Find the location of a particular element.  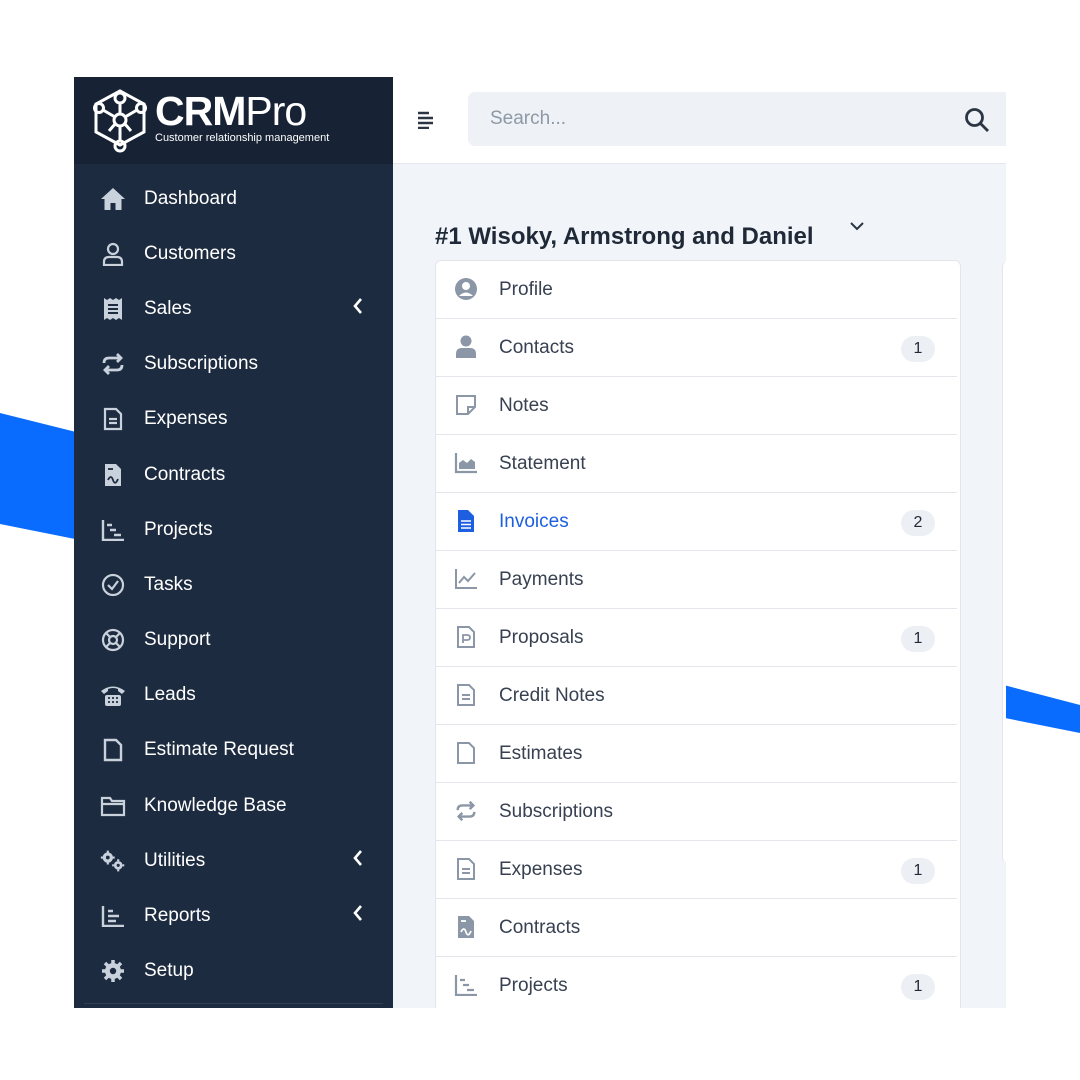

sticky-note-icon is located at coordinates (466, 405).